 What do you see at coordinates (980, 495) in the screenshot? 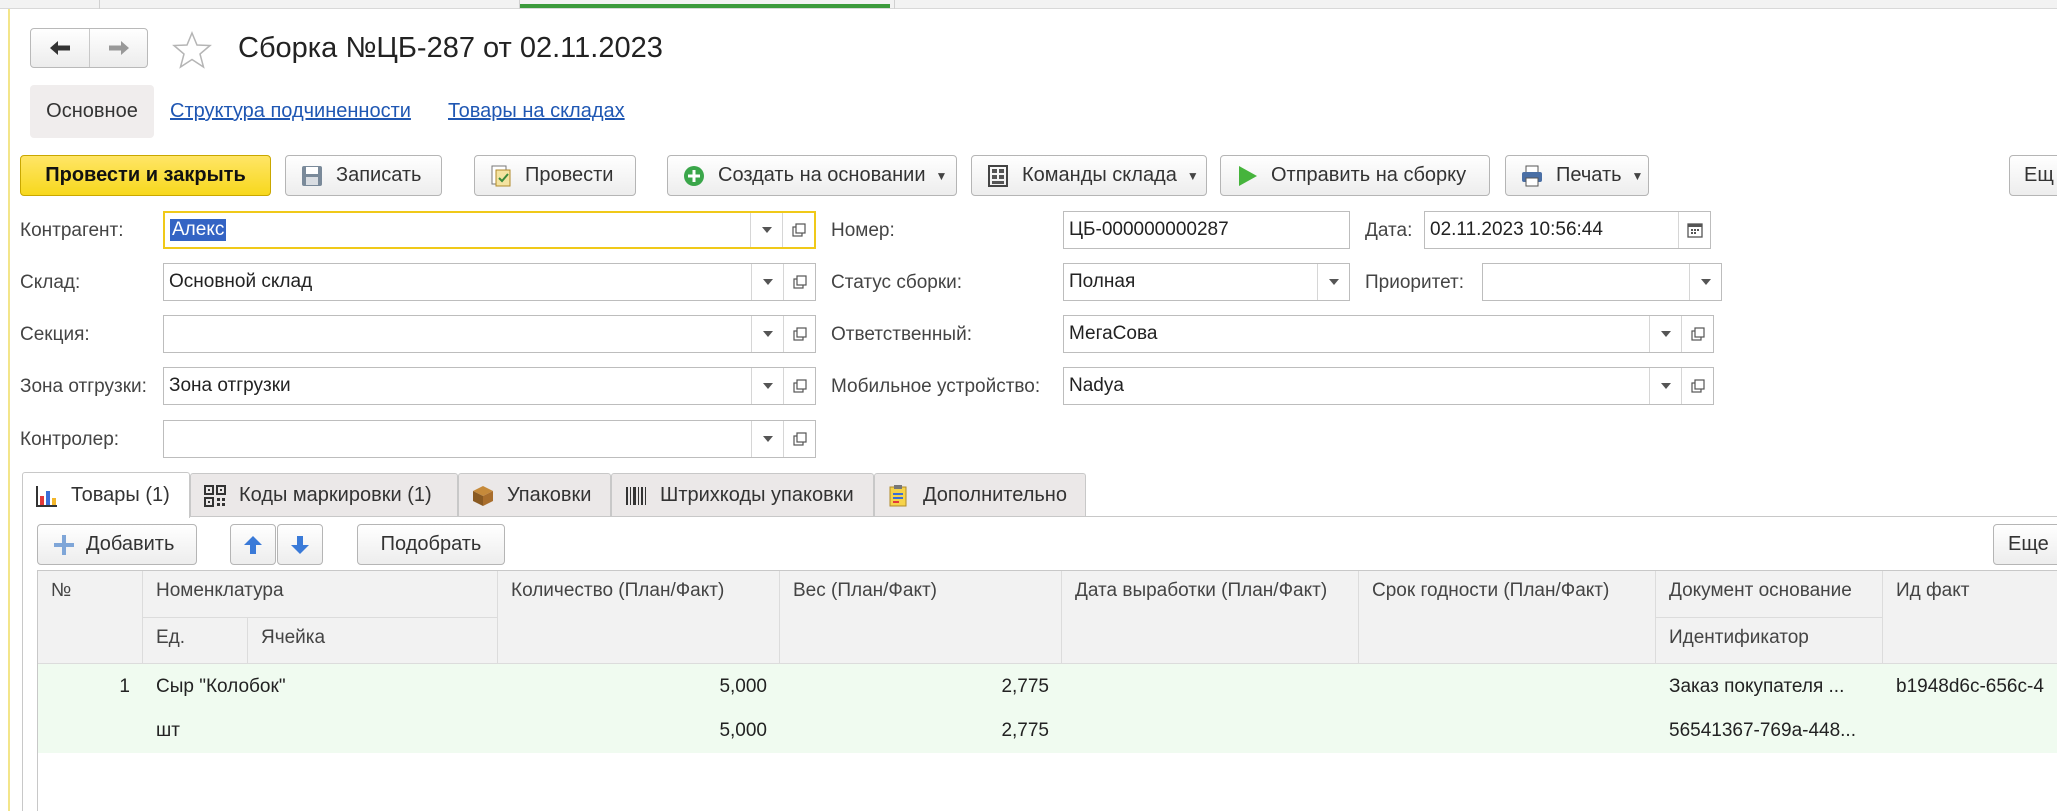
I see `tab-additional: Дополнительно` at bounding box center [980, 495].